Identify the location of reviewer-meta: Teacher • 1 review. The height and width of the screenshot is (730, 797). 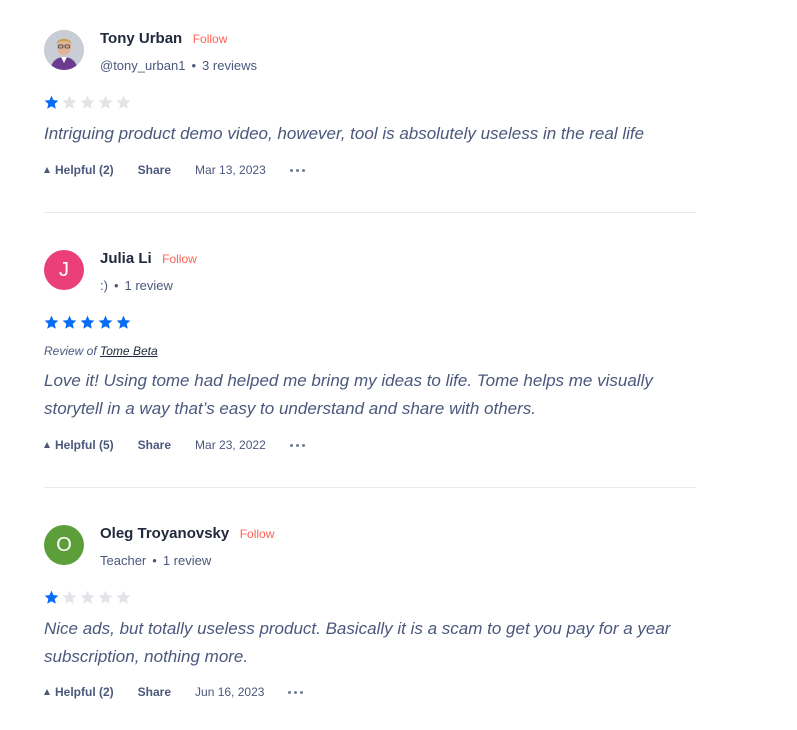
(155, 561).